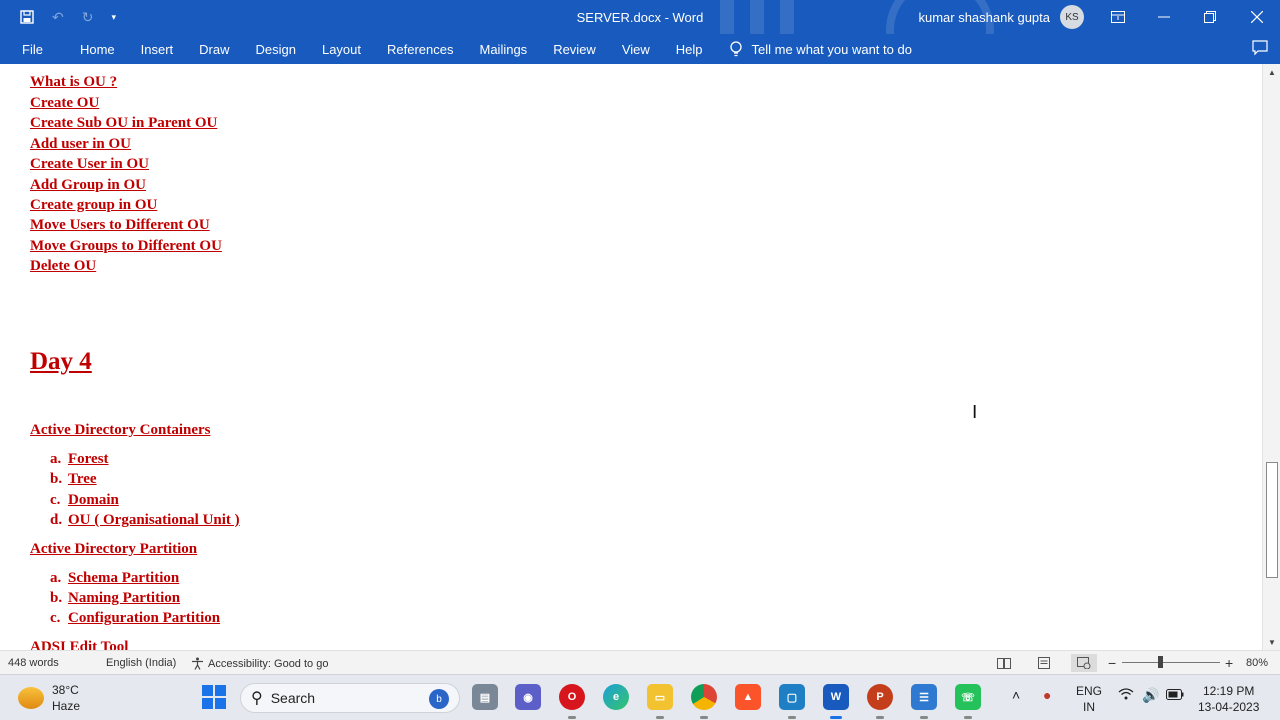 This screenshot has height=720, width=1280. I want to click on link-delete-ou: Delete OU, so click(63, 266).